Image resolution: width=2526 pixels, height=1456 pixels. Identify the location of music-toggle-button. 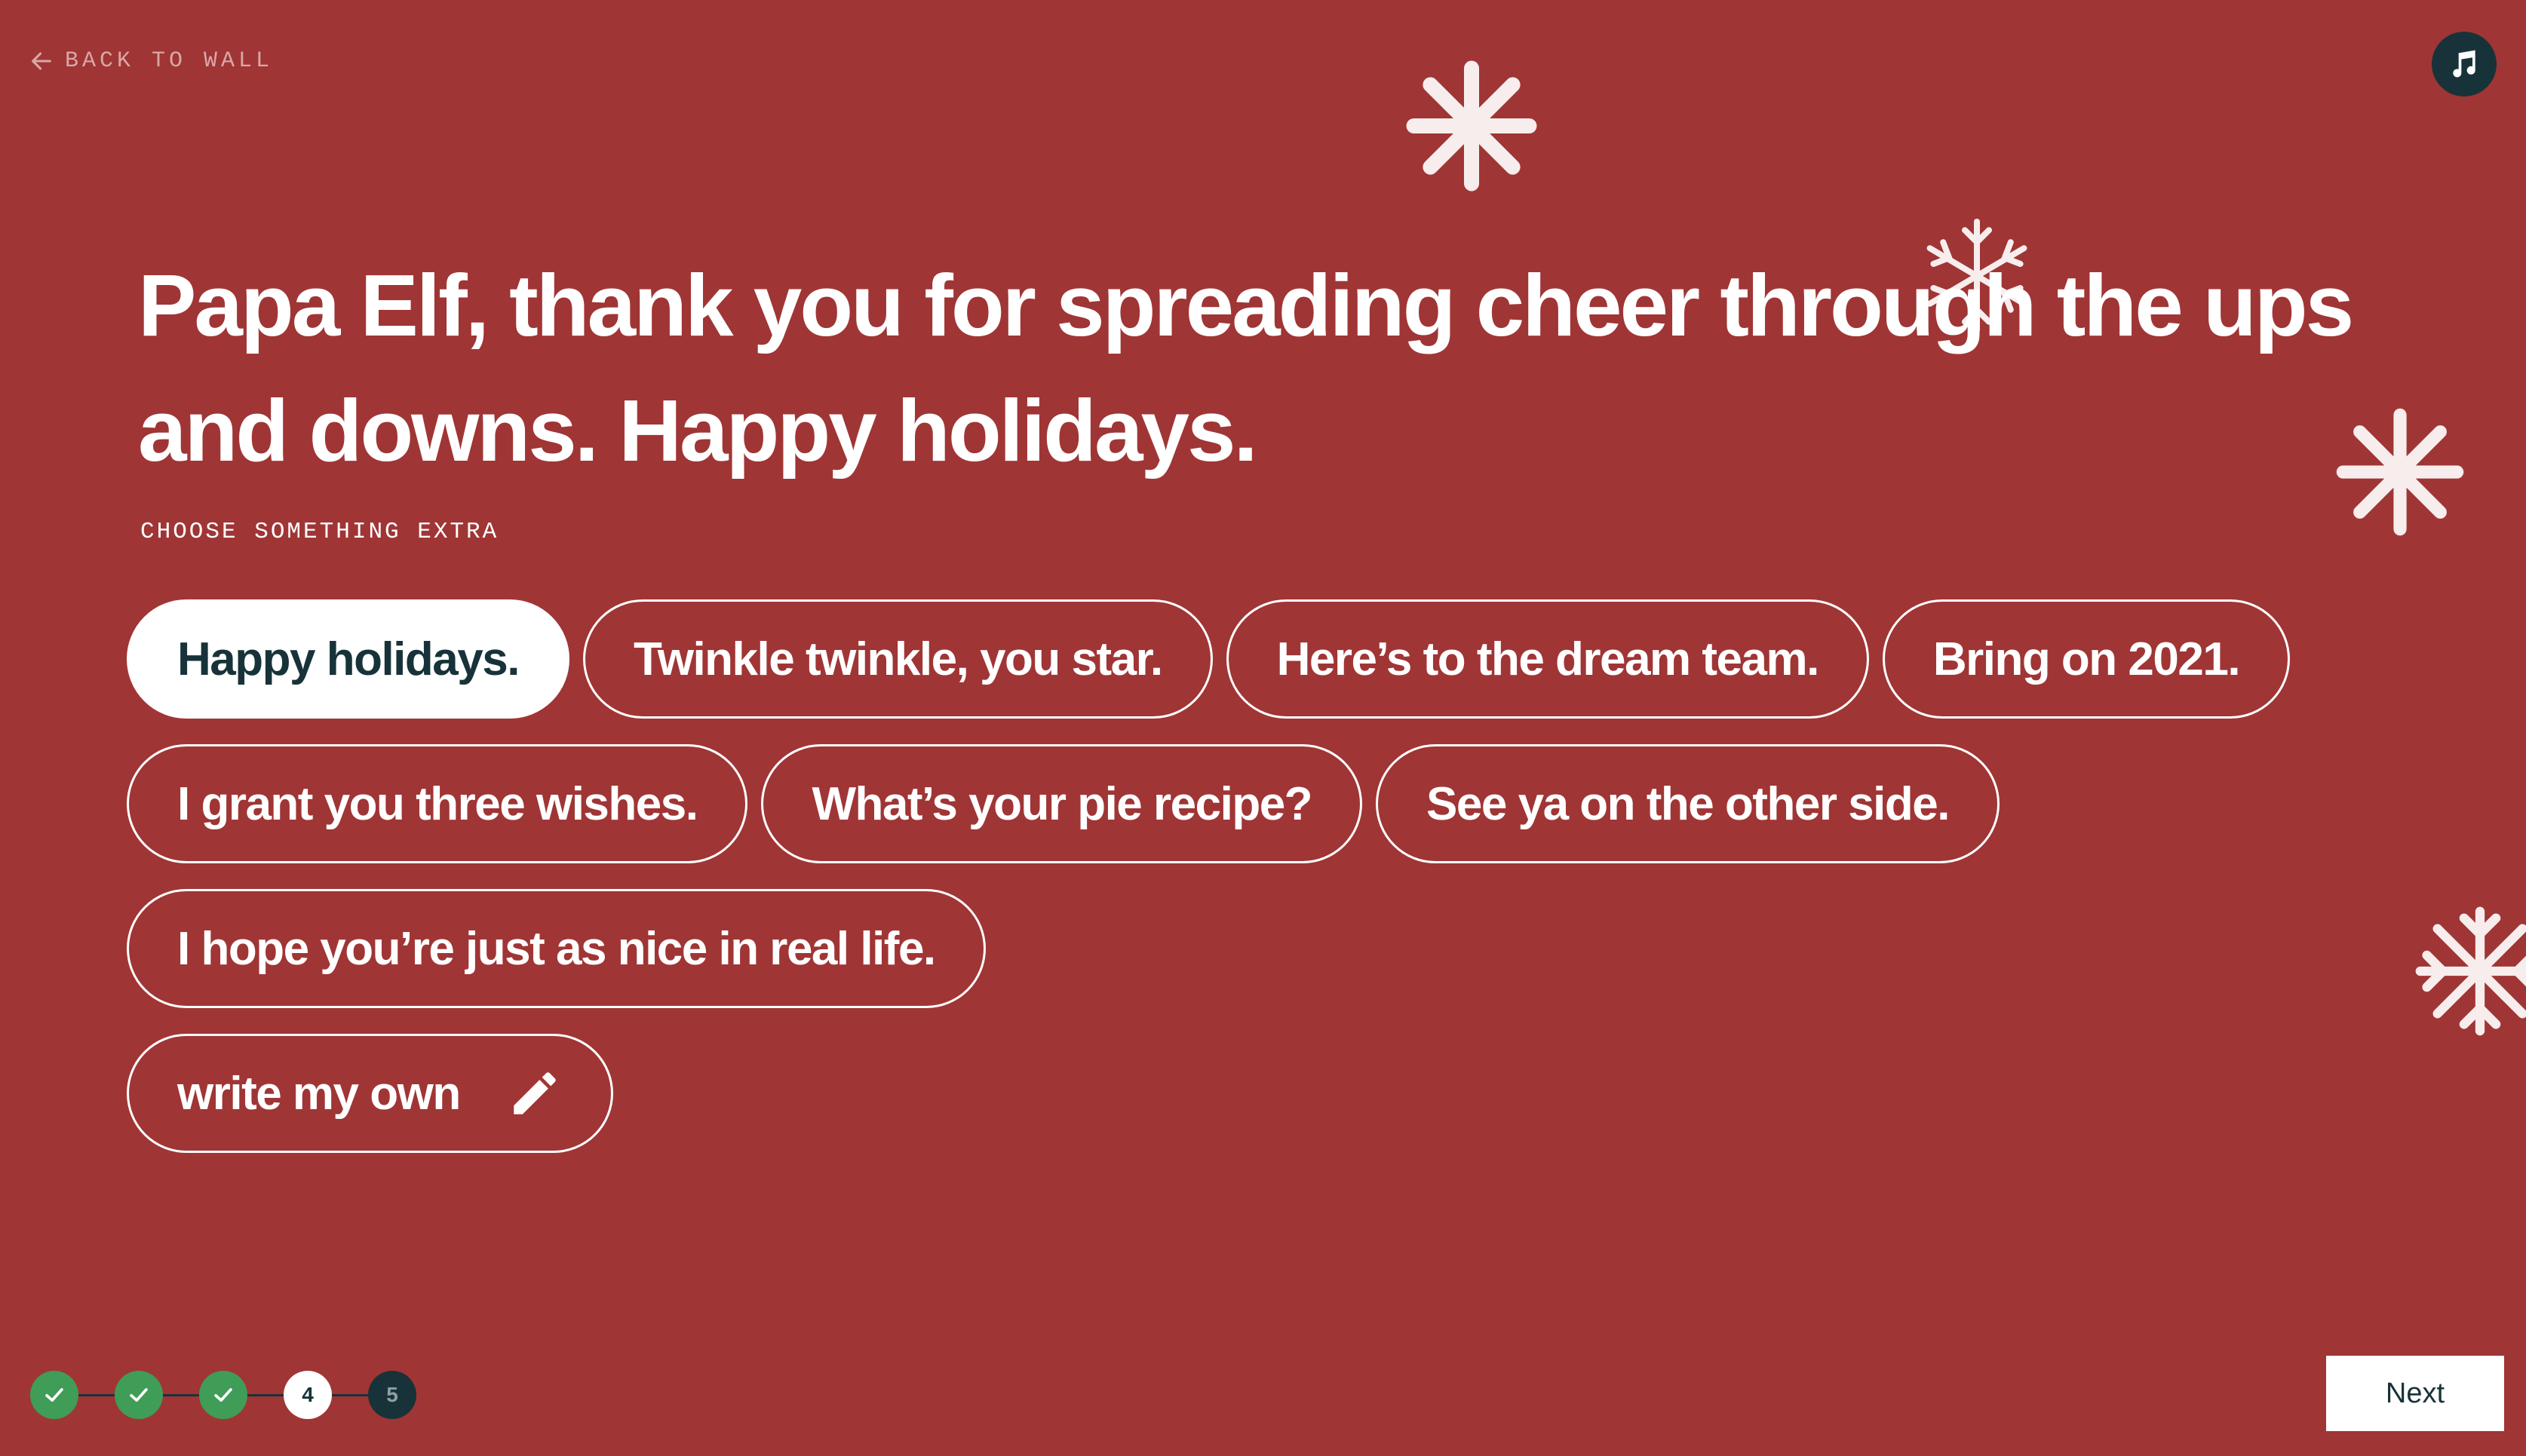
(2464, 64).